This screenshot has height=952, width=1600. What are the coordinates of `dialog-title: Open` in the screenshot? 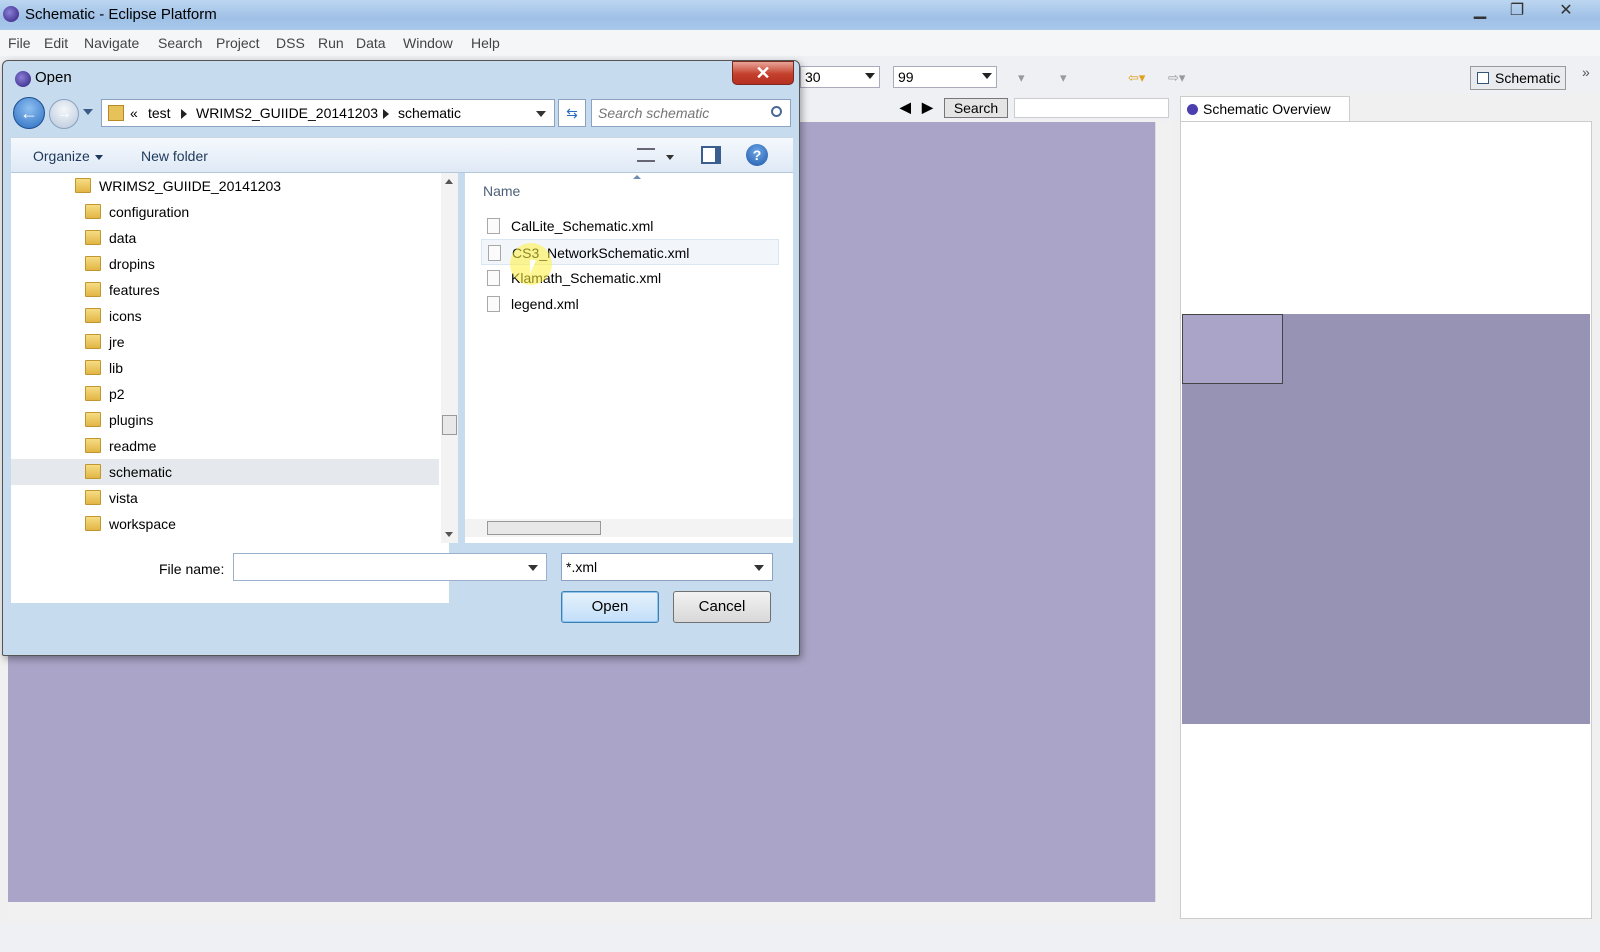 It's located at (53, 77).